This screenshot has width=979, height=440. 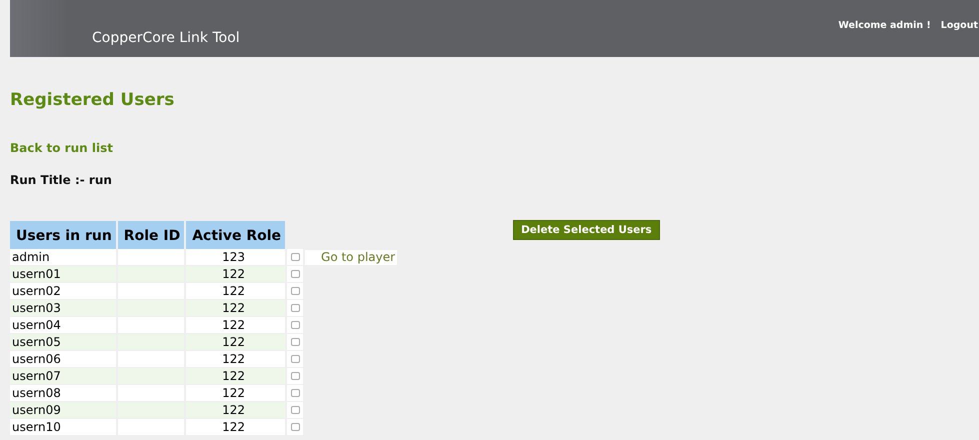 What do you see at coordinates (63, 376) in the screenshot?
I see `table-cell: usern07` at bounding box center [63, 376].